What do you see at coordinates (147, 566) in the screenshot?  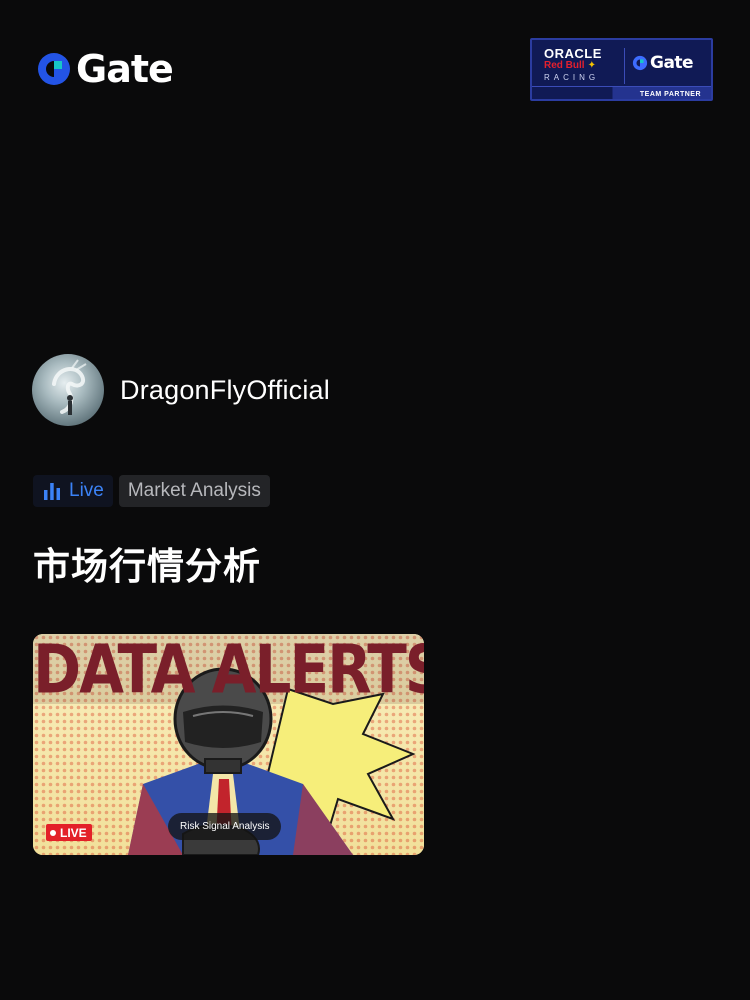 I see `post-title: 市场行情分析` at bounding box center [147, 566].